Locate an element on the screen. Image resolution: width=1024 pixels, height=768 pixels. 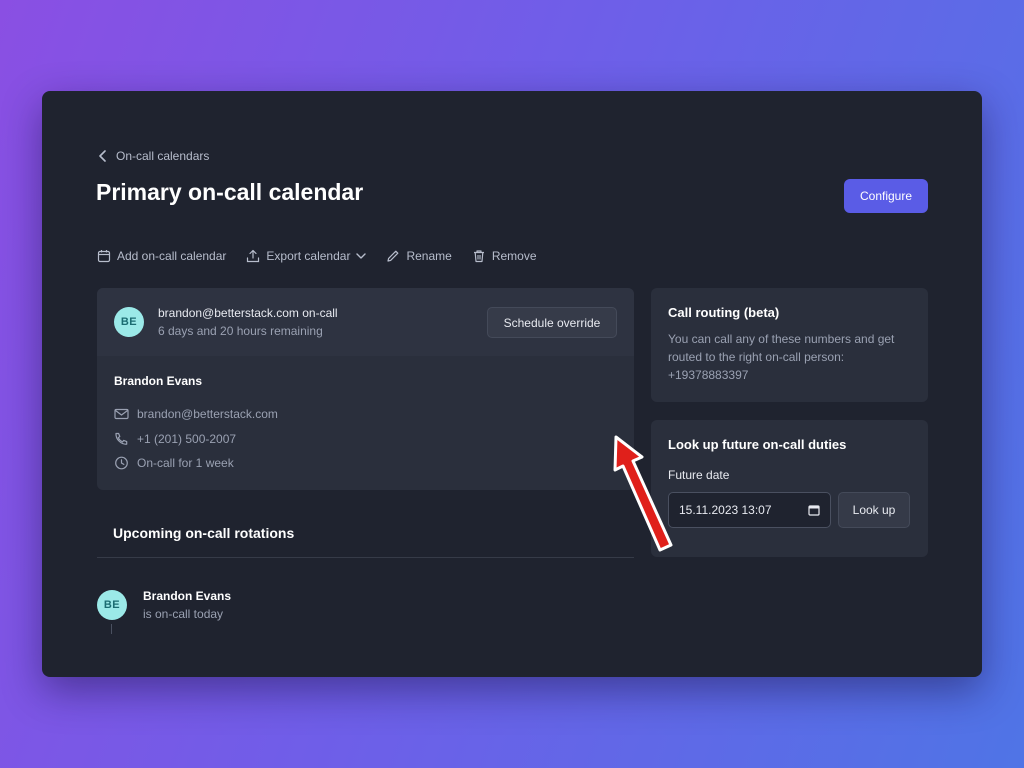
chevron-down-icon is located at coordinates (361, 256).